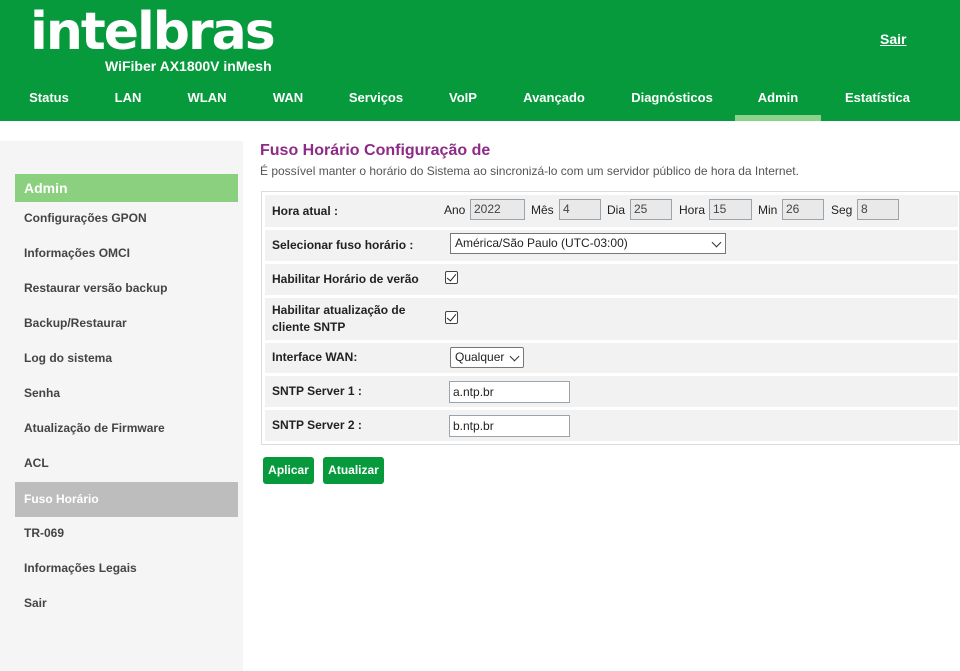 The width and height of the screenshot is (960, 671). What do you see at coordinates (463, 100) in the screenshot?
I see `nav-voip: VoIP` at bounding box center [463, 100].